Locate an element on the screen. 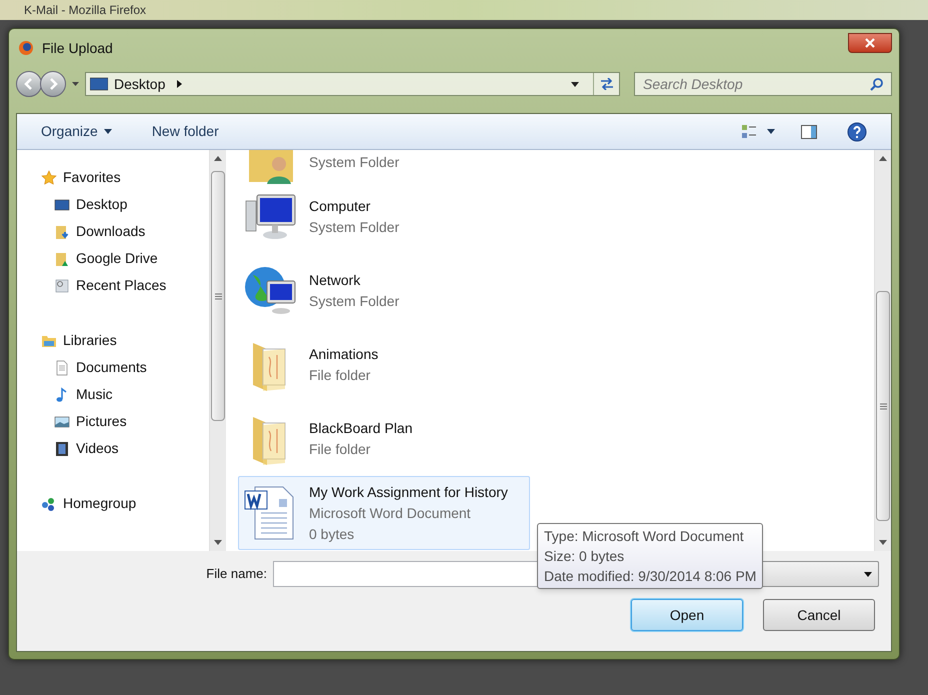 The height and width of the screenshot is (695, 928). window-title: File Upload is located at coordinates (77, 48).